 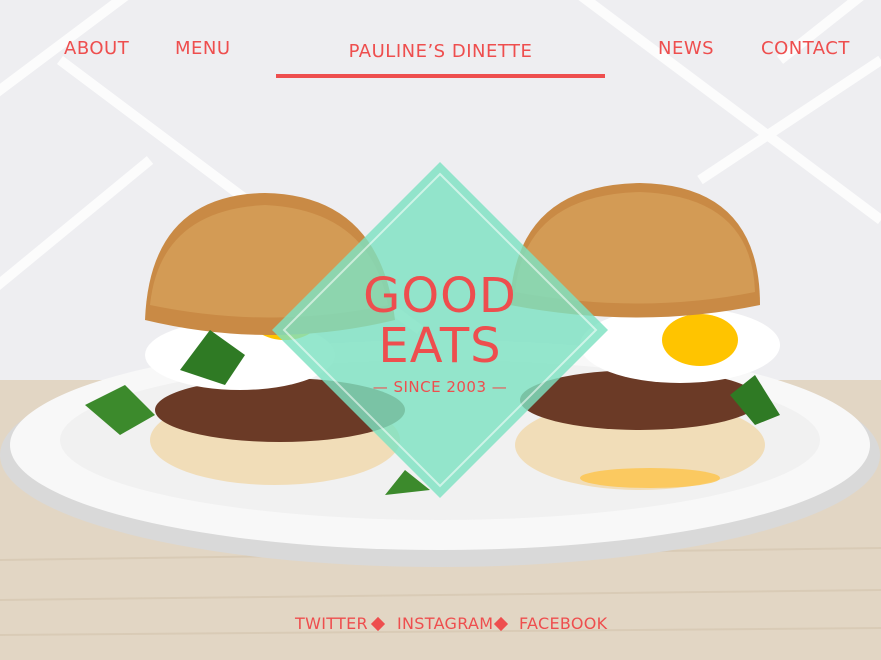 I want to click on brand-underline, so click(x=440, y=76).